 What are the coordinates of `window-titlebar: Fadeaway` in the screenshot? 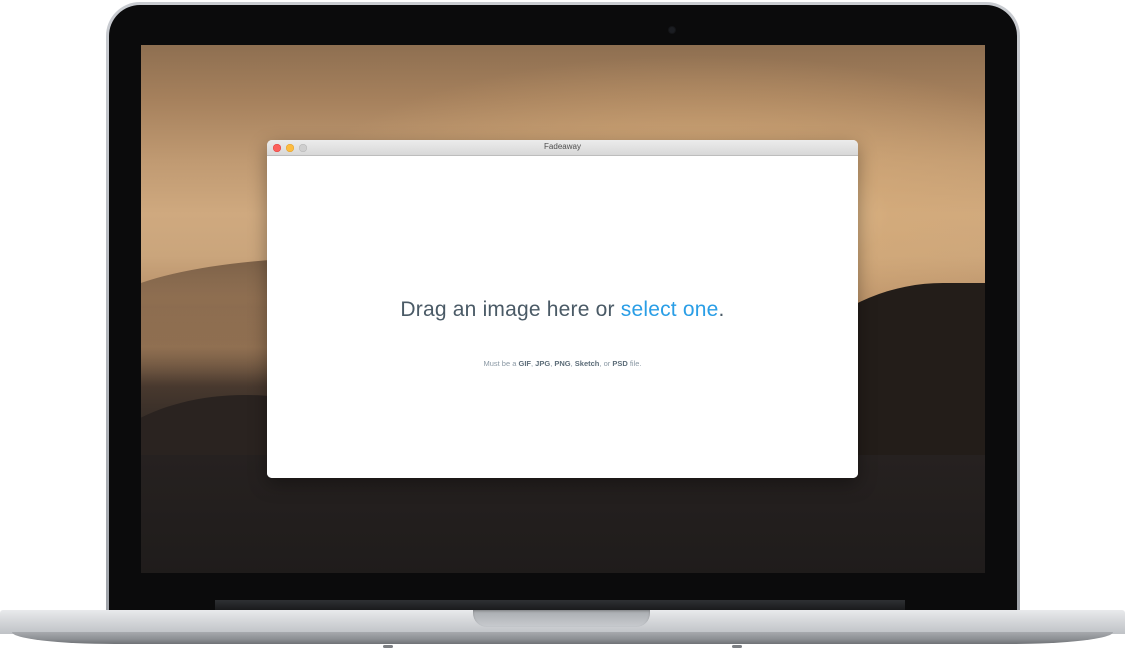 It's located at (562, 148).